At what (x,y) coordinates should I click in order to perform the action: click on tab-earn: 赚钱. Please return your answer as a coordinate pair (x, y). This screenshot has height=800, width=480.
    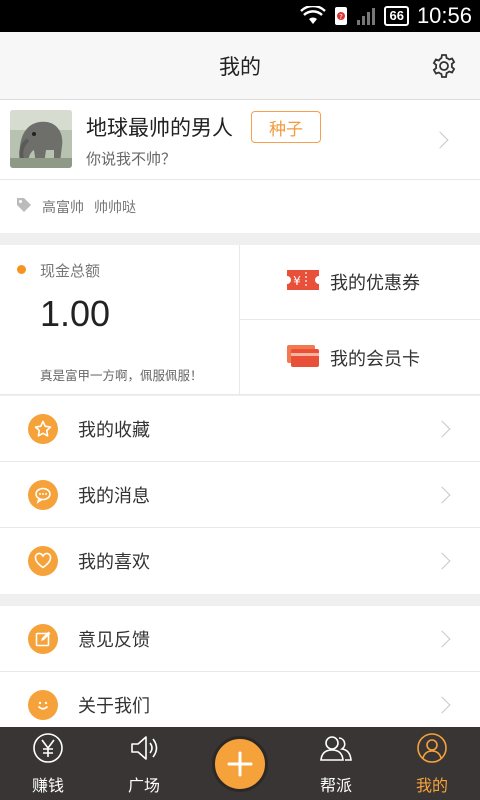
    Looking at the image, I should click on (48, 763).